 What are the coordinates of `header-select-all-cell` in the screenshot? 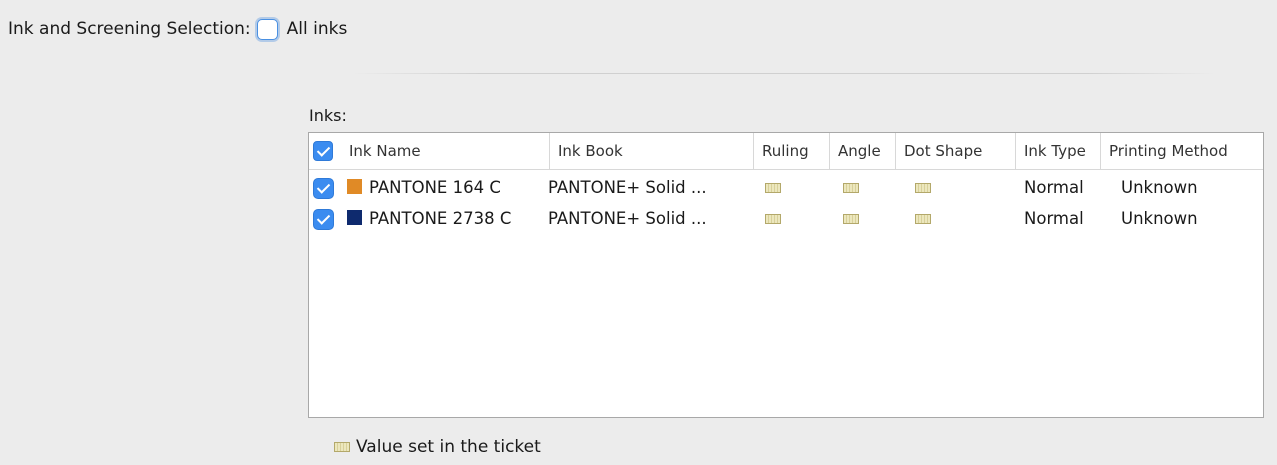 It's located at (327, 151).